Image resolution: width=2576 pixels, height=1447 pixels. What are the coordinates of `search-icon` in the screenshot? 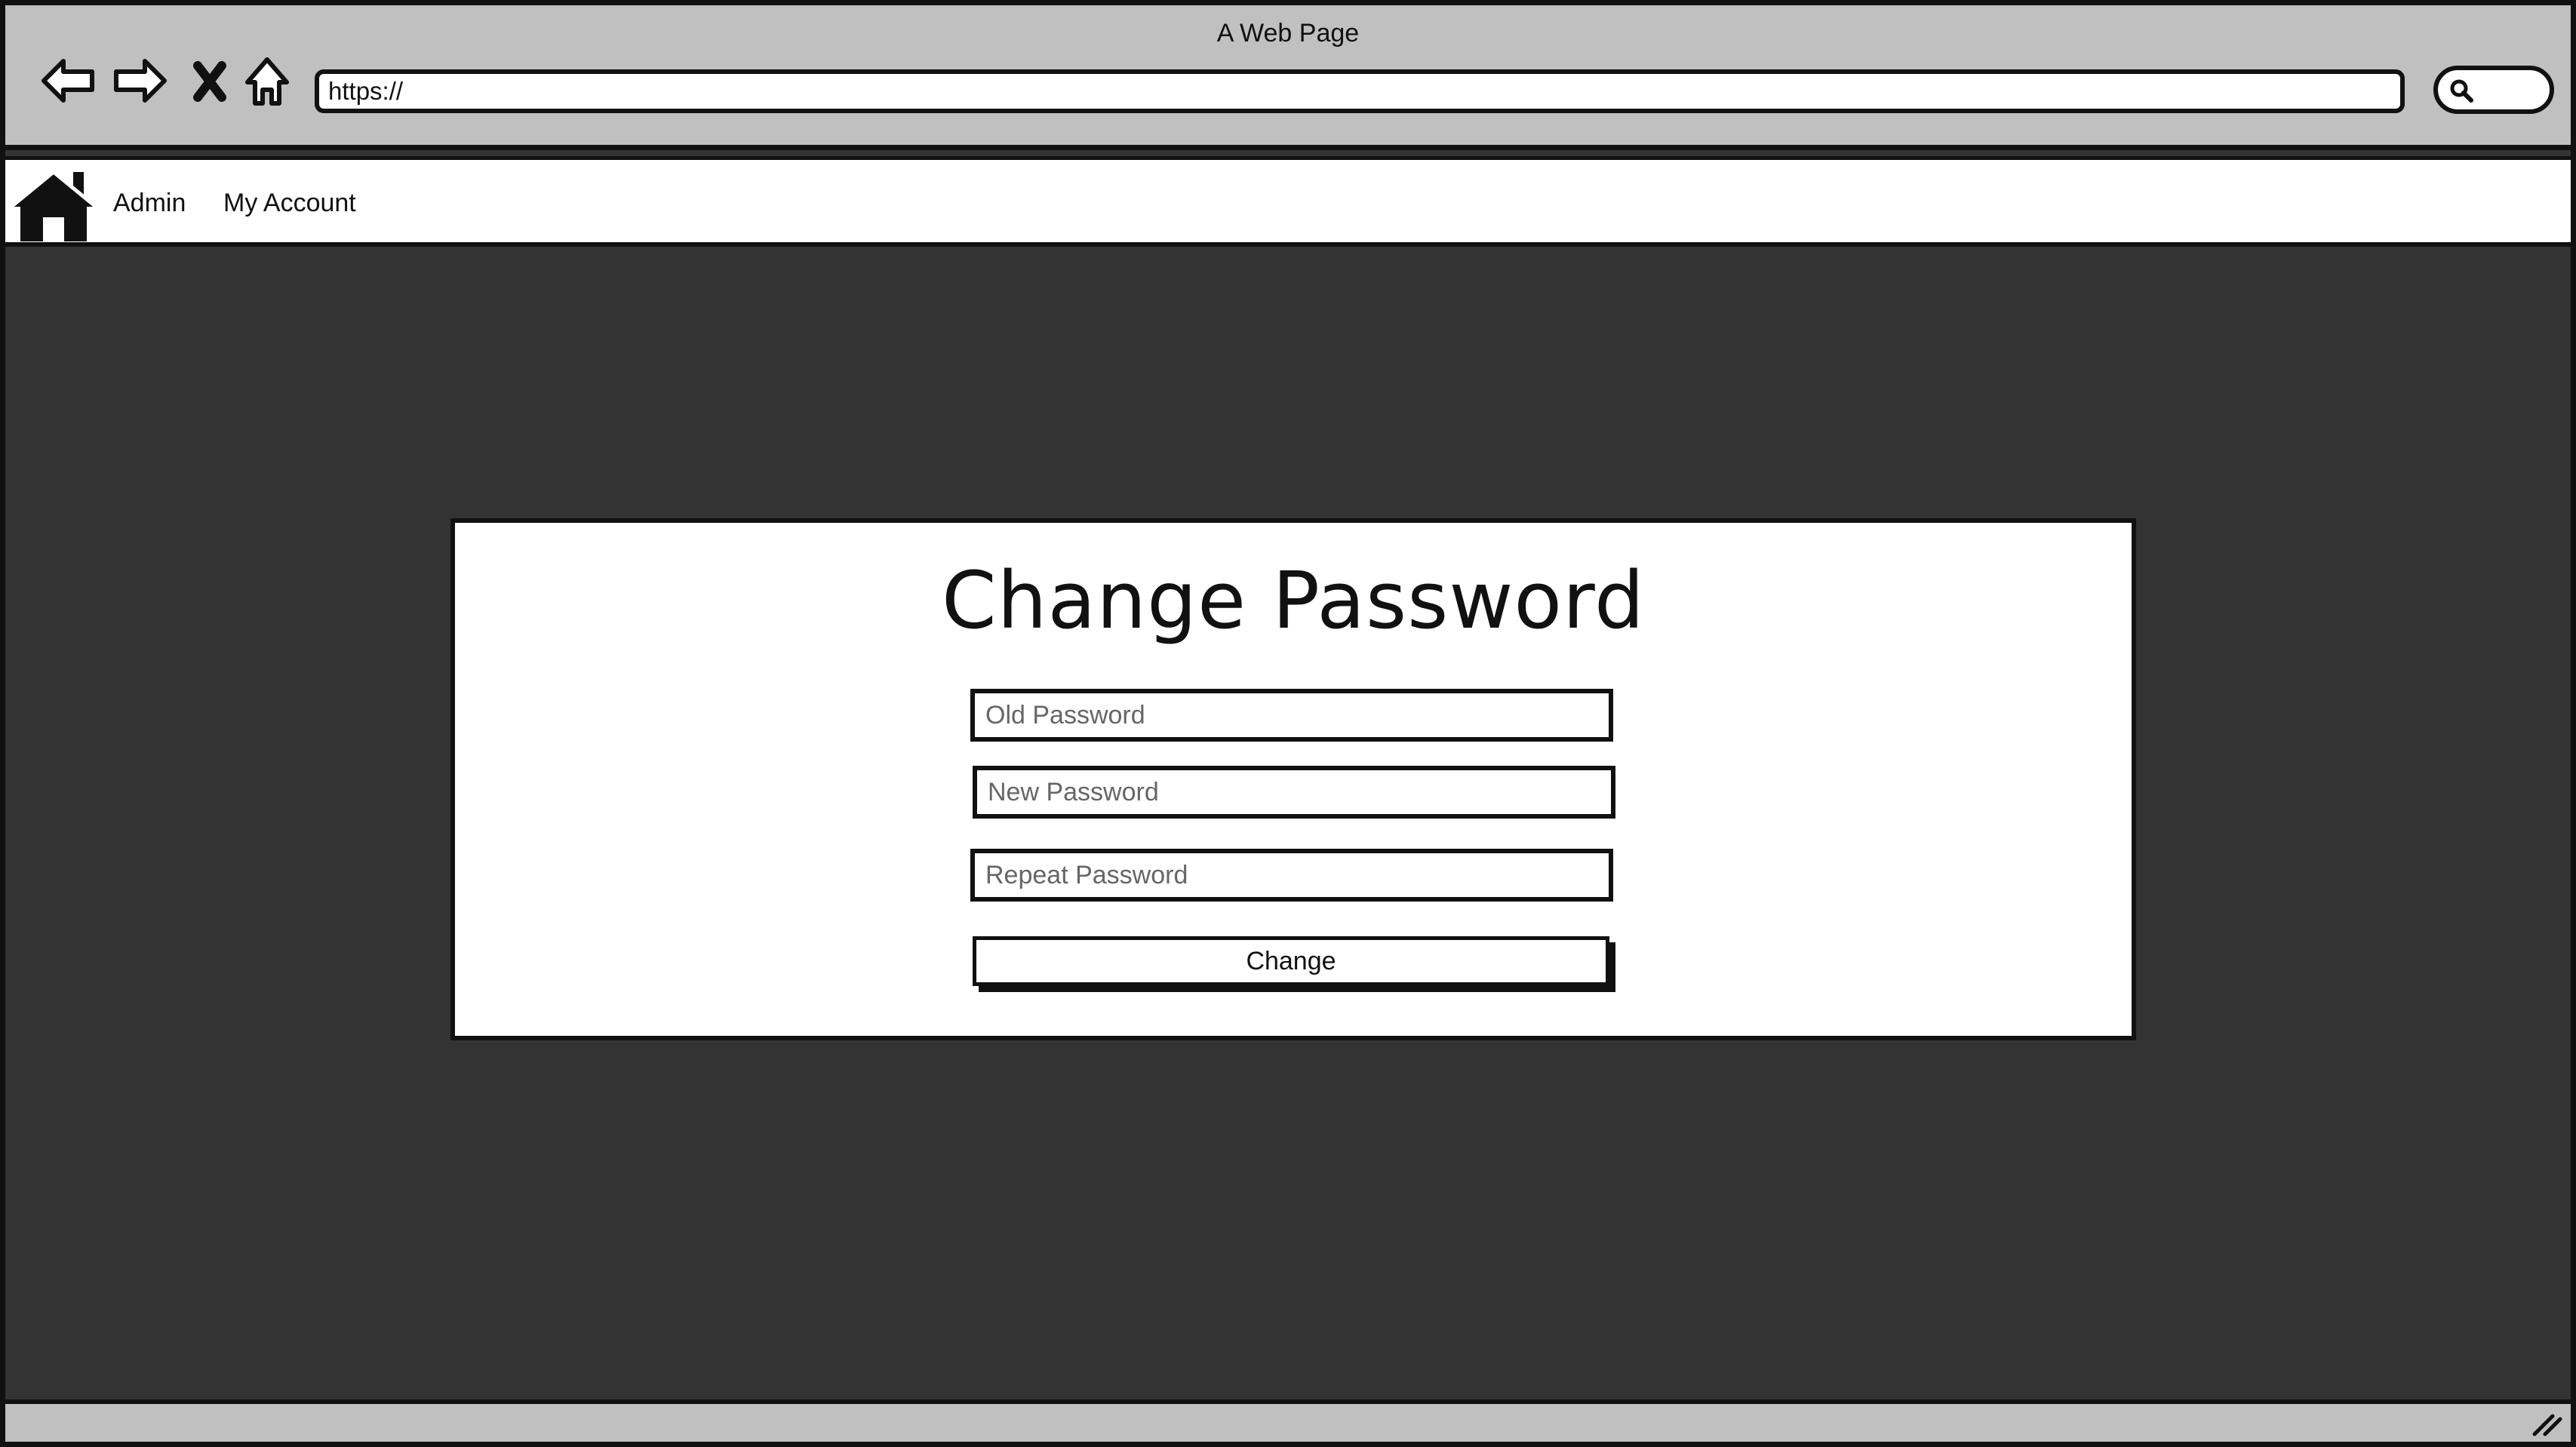 It's located at (2461, 91).